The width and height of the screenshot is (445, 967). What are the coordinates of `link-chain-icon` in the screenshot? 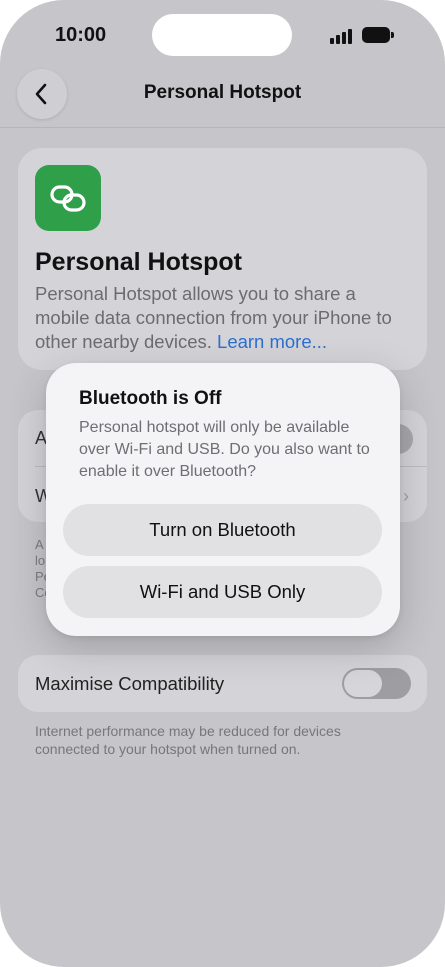 It's located at (68, 198).